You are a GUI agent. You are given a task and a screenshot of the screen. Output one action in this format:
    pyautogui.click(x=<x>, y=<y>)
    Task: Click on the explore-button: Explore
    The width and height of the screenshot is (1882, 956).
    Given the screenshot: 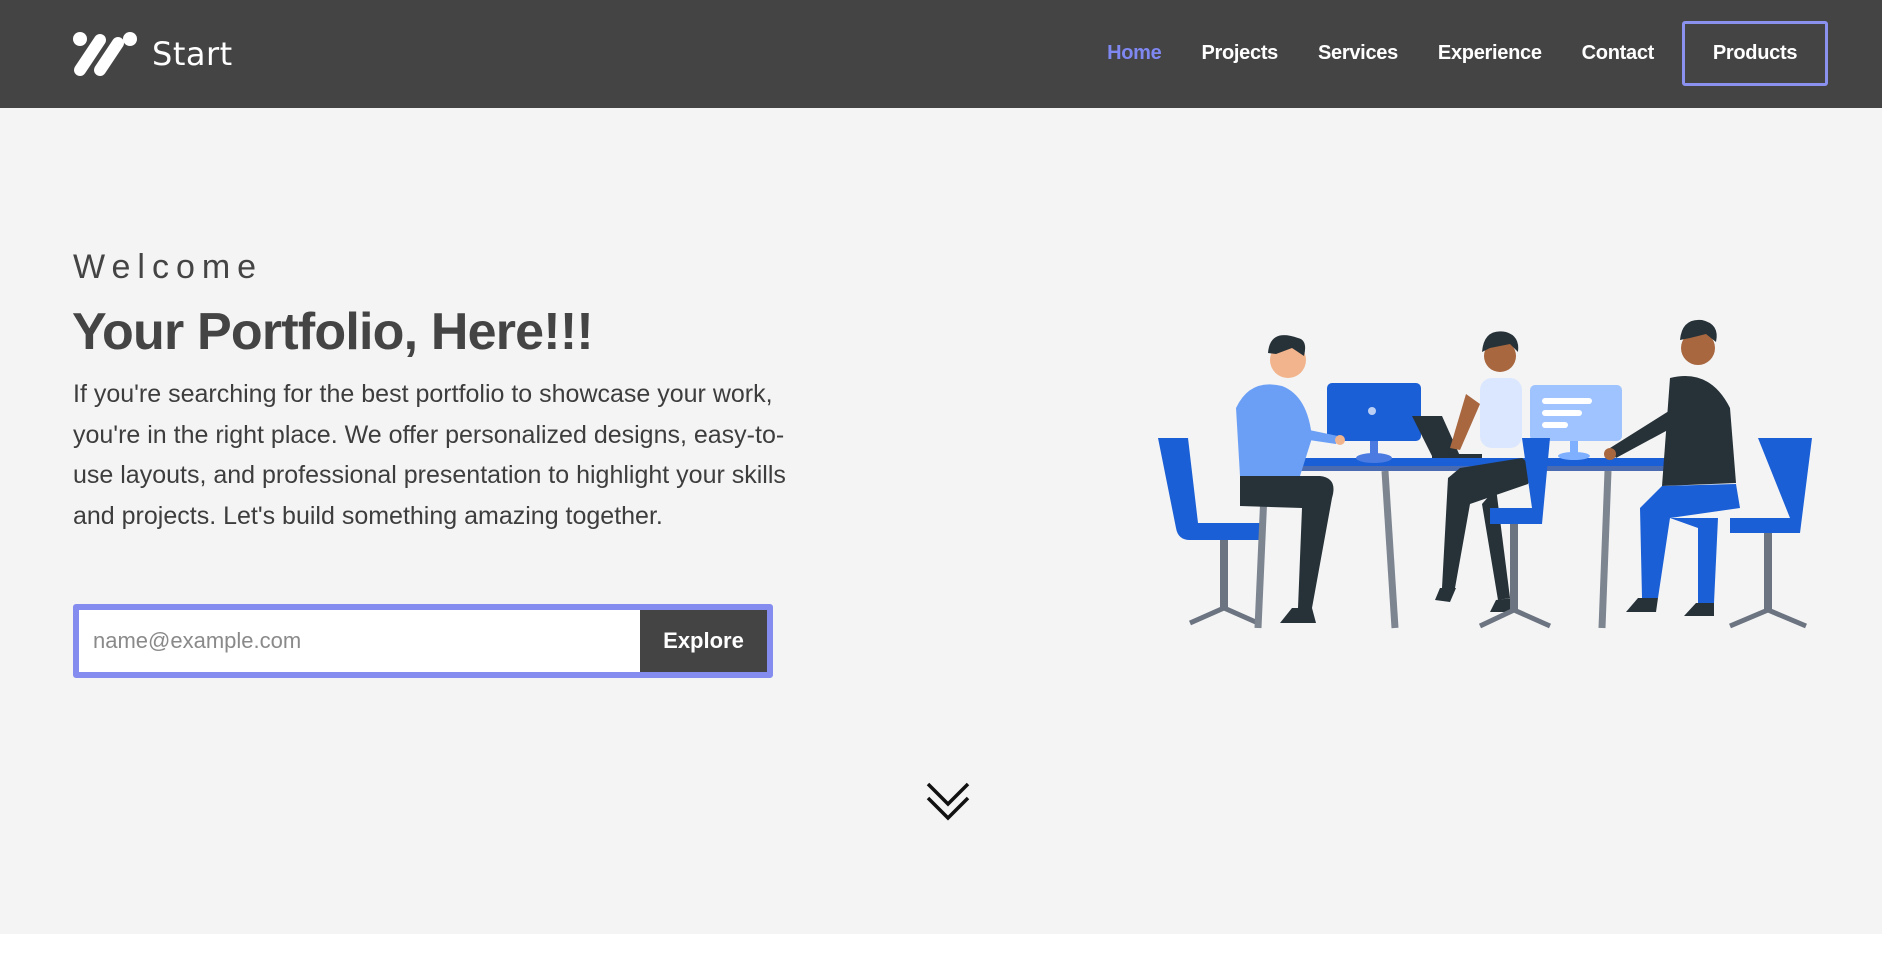 What is the action you would take?
    pyautogui.click(x=703, y=641)
    